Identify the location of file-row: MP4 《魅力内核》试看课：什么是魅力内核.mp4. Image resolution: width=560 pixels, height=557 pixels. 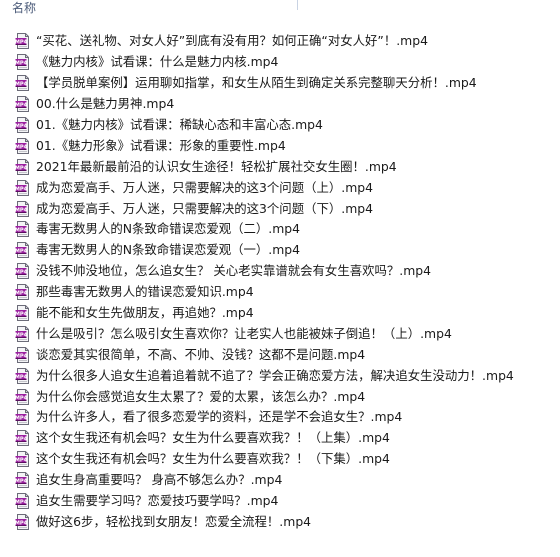
(280, 62).